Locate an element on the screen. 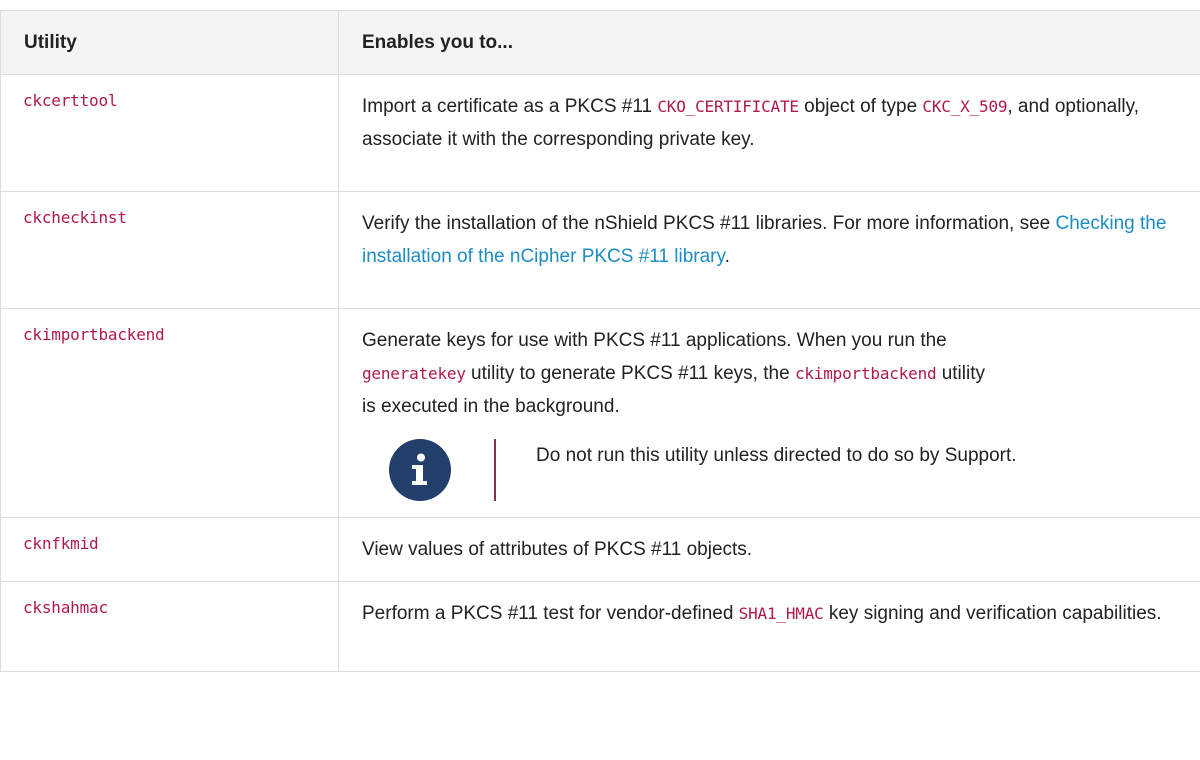 This screenshot has width=1200, height=760. utility-name: cknfkmid is located at coordinates (61, 543).